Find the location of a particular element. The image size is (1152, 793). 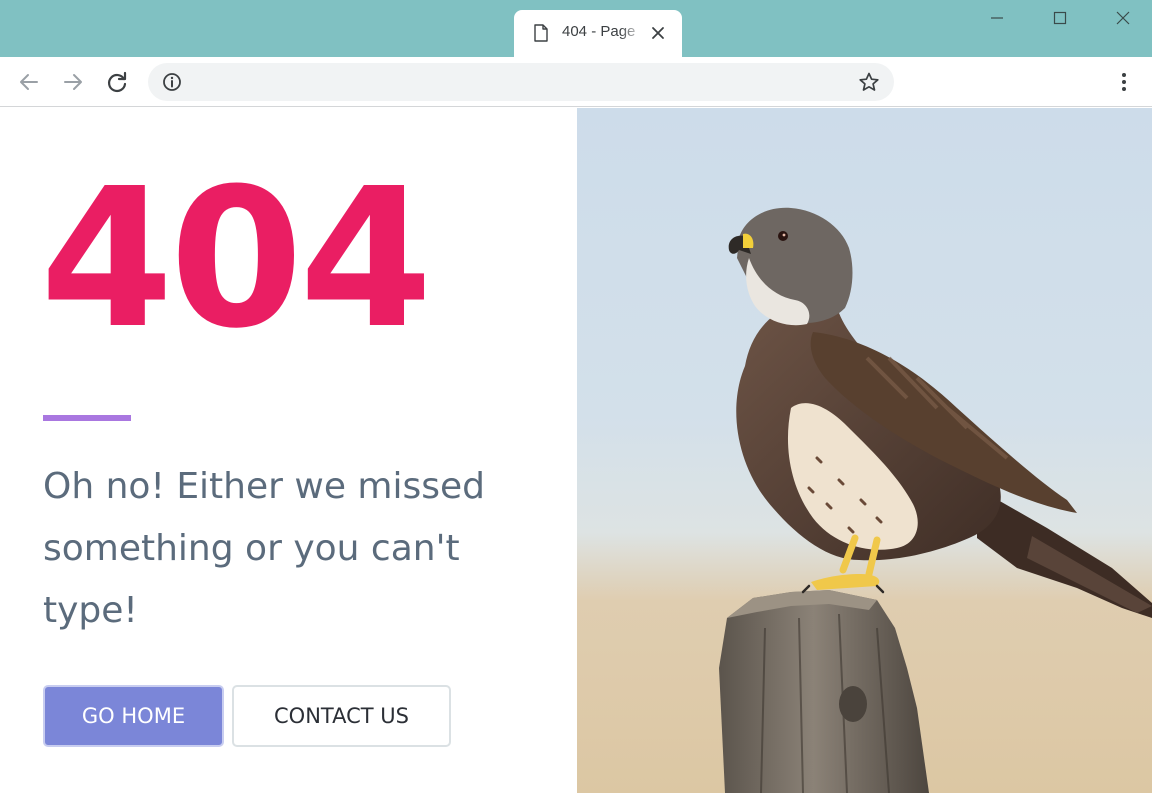

close-window-button is located at coordinates (1123, 18).